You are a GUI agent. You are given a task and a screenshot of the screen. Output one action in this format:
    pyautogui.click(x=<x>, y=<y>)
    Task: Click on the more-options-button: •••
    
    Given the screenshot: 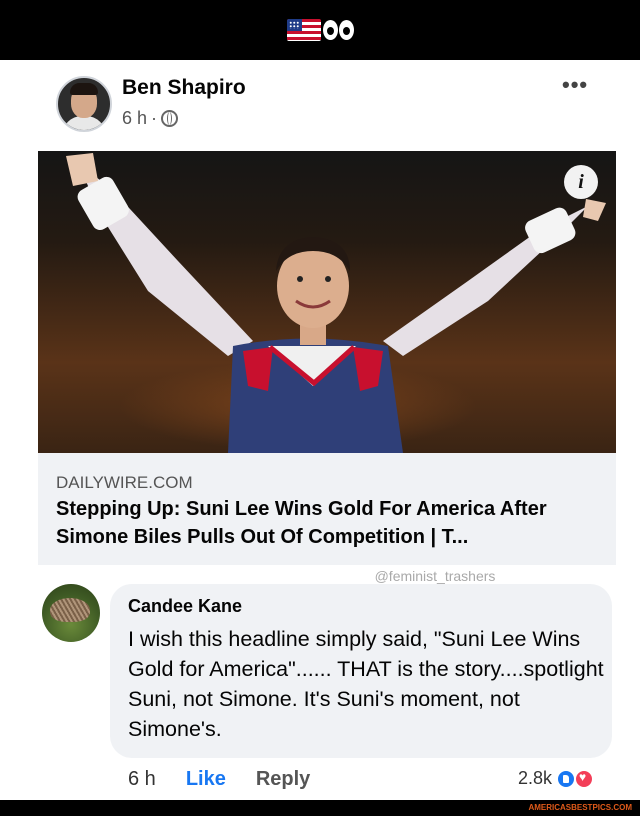 What is the action you would take?
    pyautogui.click(x=575, y=85)
    